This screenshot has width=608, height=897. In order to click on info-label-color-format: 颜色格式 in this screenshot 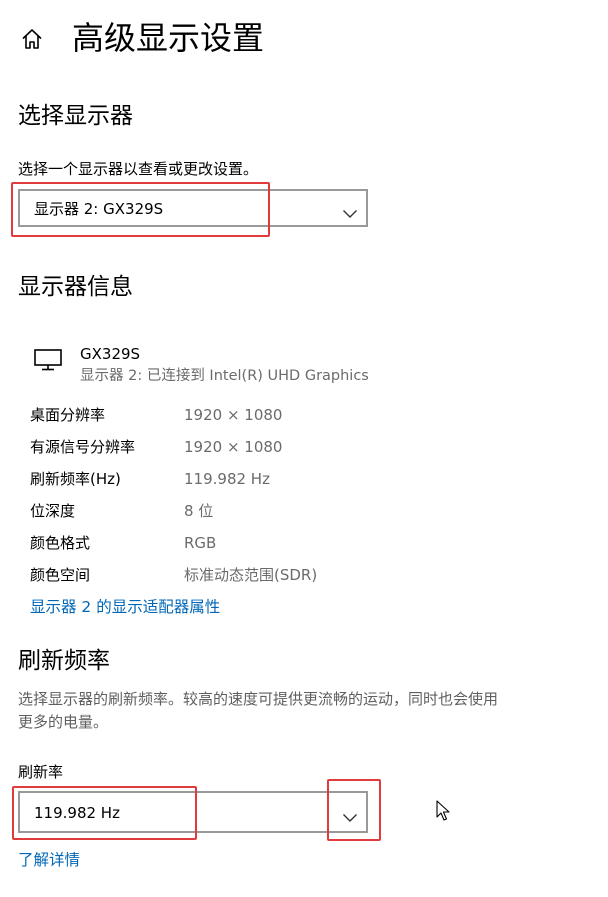, I will do `click(60, 543)`.